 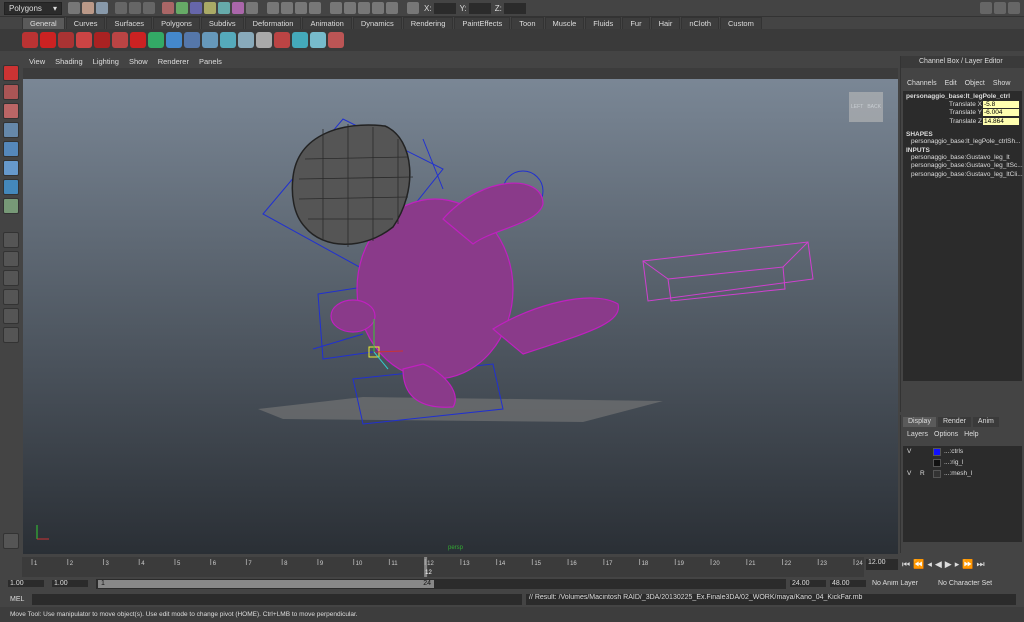 I want to click on character-set-dropdown: No Character Set, so click(x=969, y=583).